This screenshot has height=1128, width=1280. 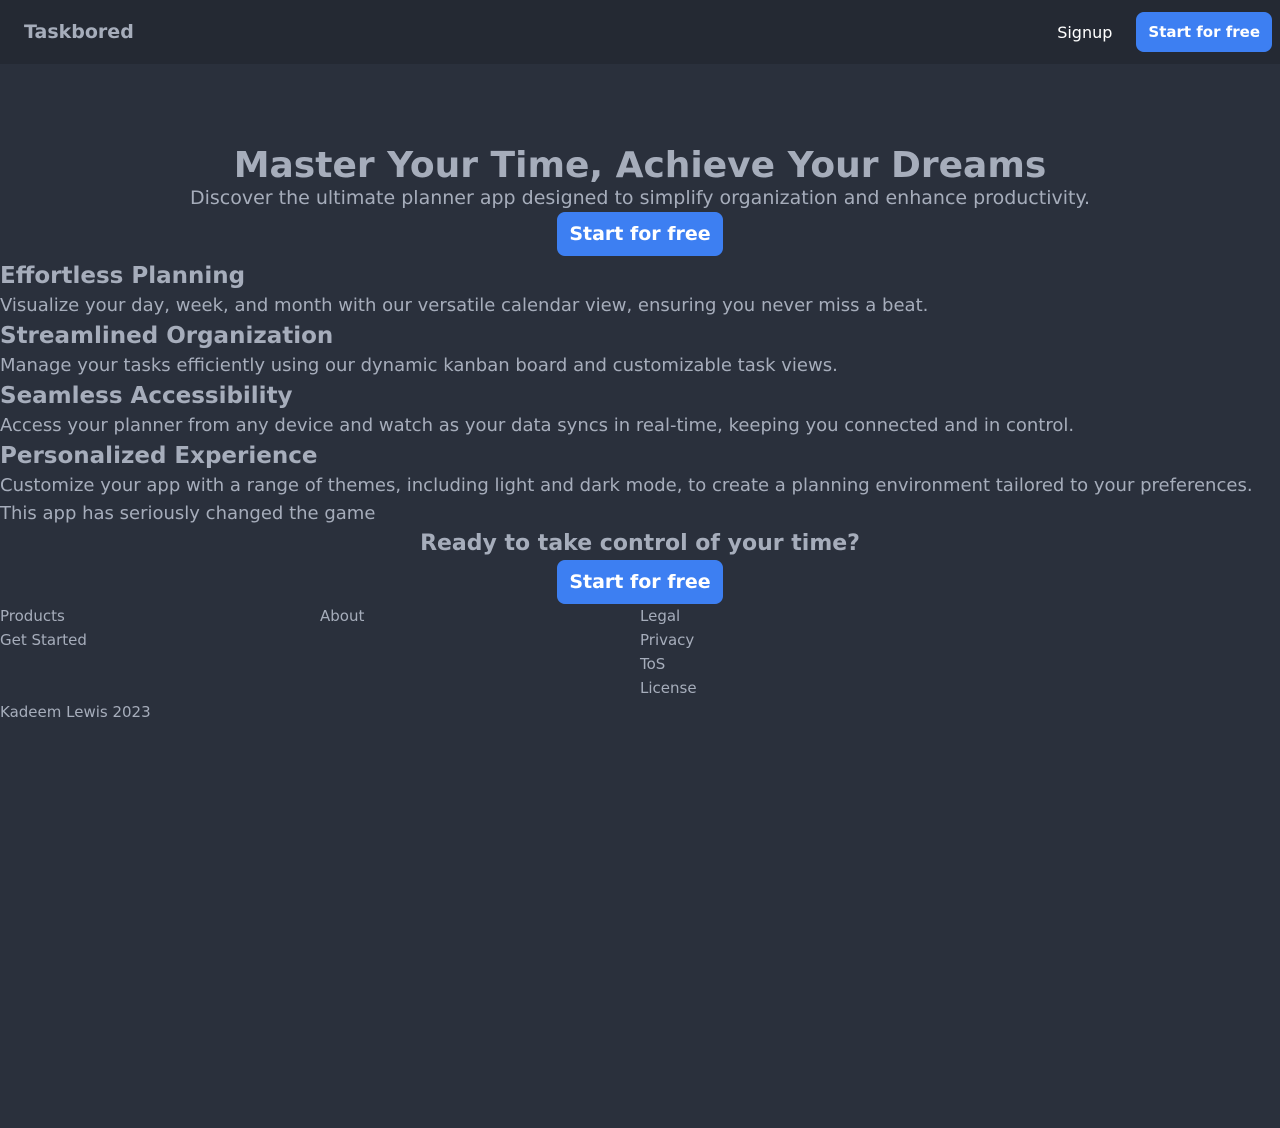 What do you see at coordinates (800, 688) in the screenshot?
I see `footer-link-license: License` at bounding box center [800, 688].